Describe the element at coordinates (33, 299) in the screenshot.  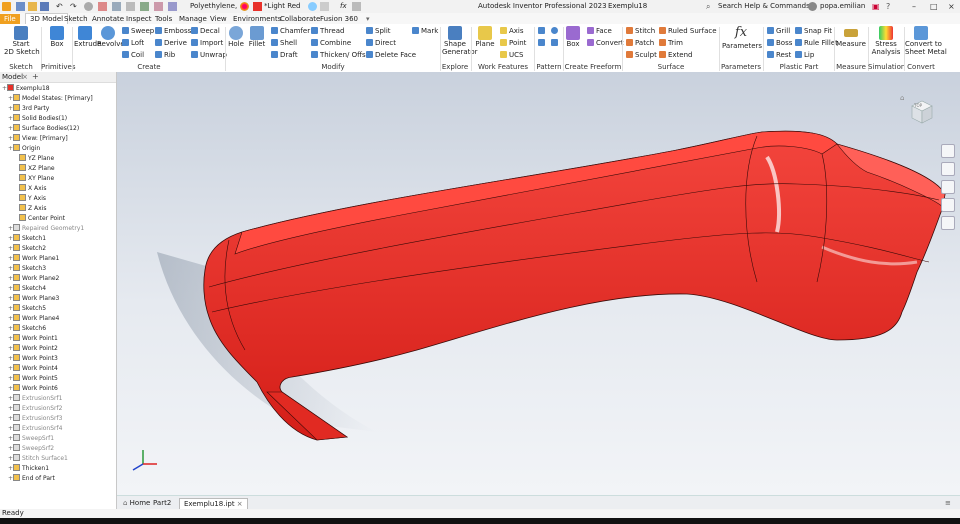
I see `browser-item: + Work Plane3` at that location.